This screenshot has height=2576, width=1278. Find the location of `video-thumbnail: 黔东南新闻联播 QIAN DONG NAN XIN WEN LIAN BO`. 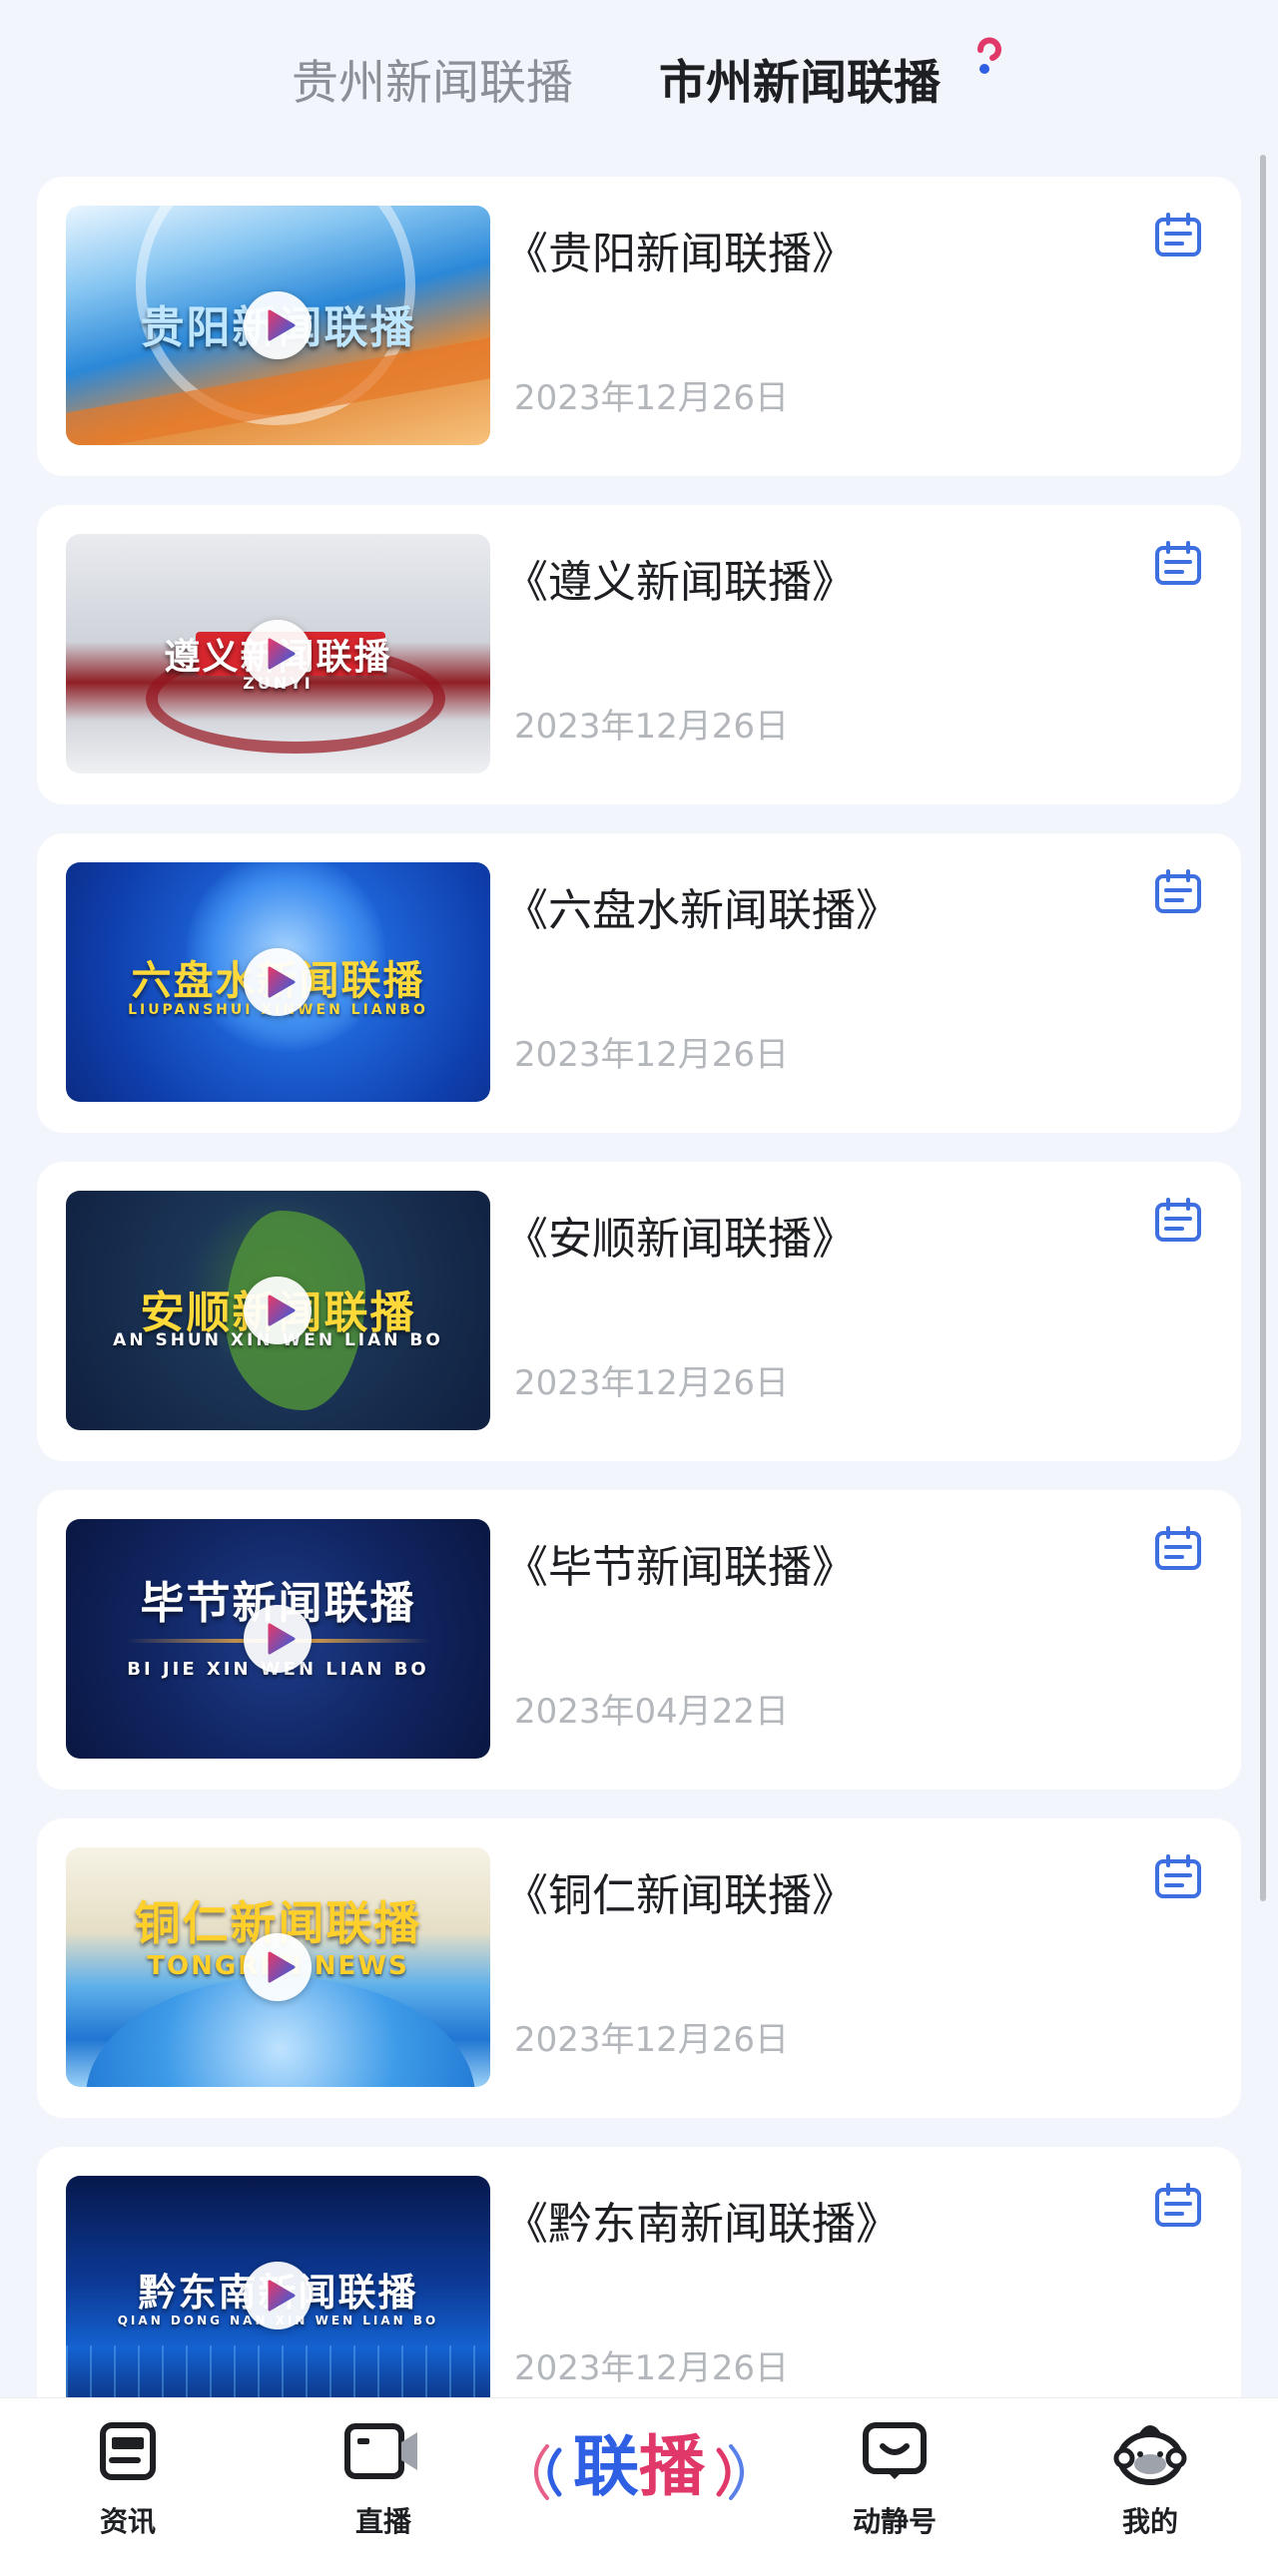

video-thumbnail: 黔东南新闻联播 QIAN DONG NAN XIN WEN LIAN BO is located at coordinates (278, 2296).